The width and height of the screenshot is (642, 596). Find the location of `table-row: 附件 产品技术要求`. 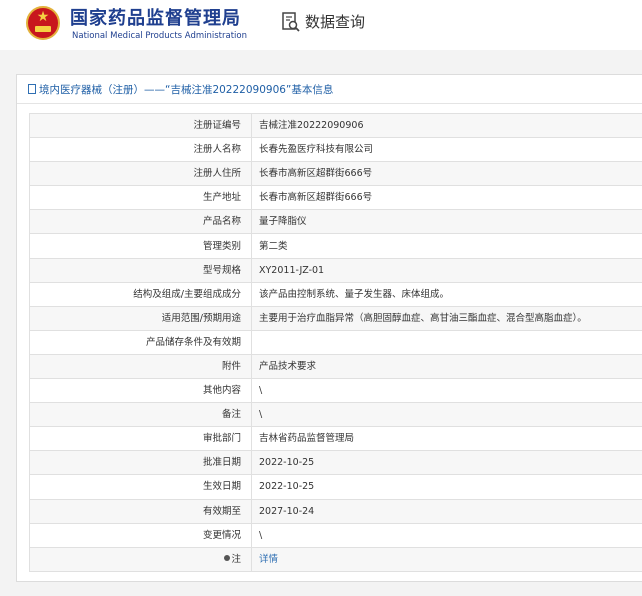

table-row: 附件 产品技术要求 is located at coordinates (335, 366).